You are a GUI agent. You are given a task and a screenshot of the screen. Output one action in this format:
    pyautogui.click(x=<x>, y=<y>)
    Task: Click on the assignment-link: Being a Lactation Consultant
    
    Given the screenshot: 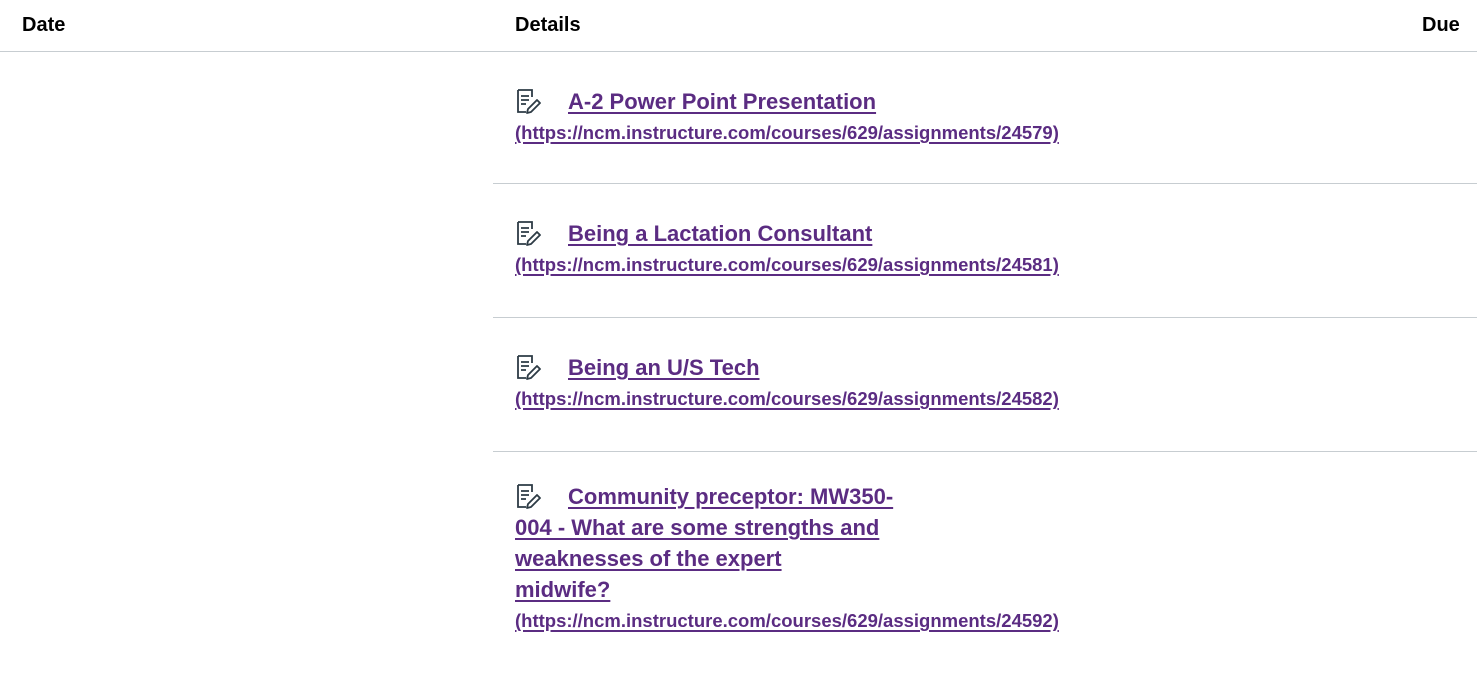 What is the action you would take?
    pyautogui.click(x=745, y=233)
    